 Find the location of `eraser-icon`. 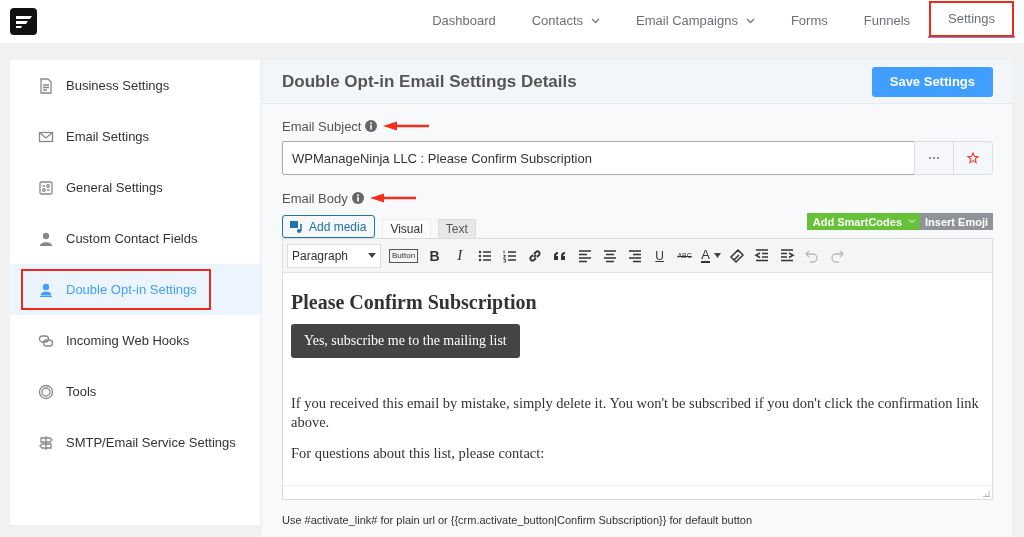

eraser-icon is located at coordinates (737, 255).